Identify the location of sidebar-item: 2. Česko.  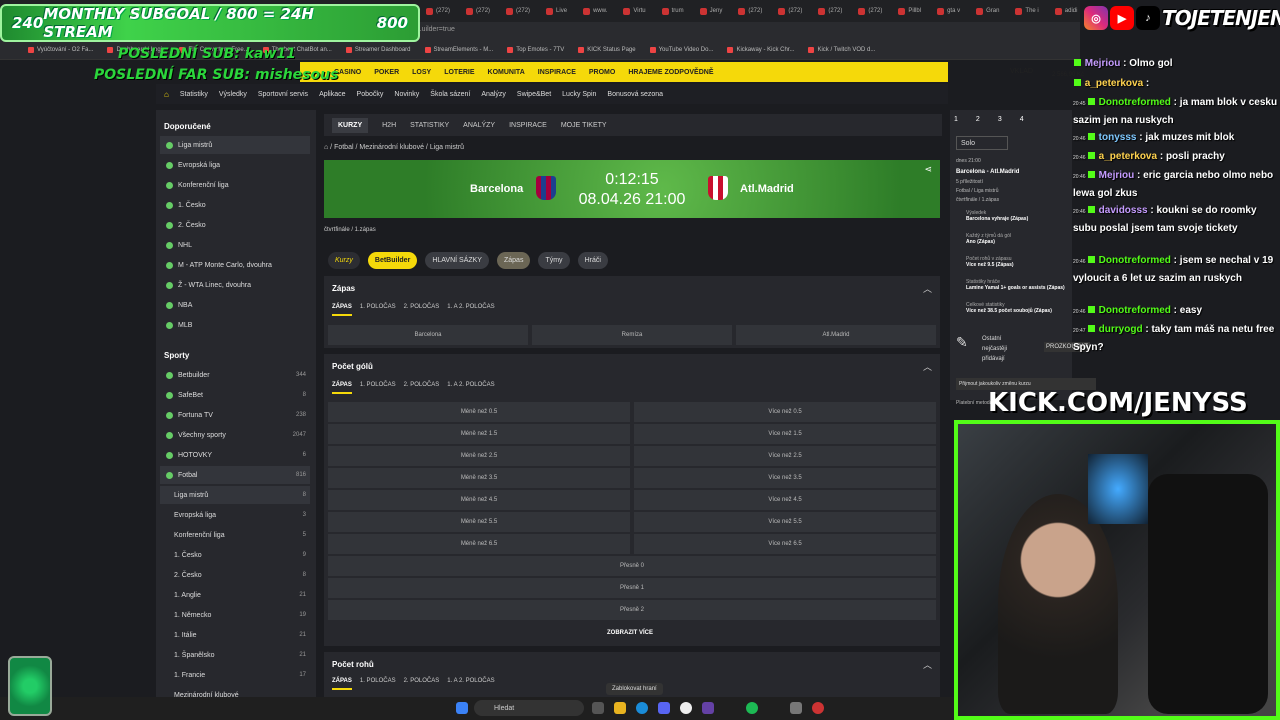
(235, 225).